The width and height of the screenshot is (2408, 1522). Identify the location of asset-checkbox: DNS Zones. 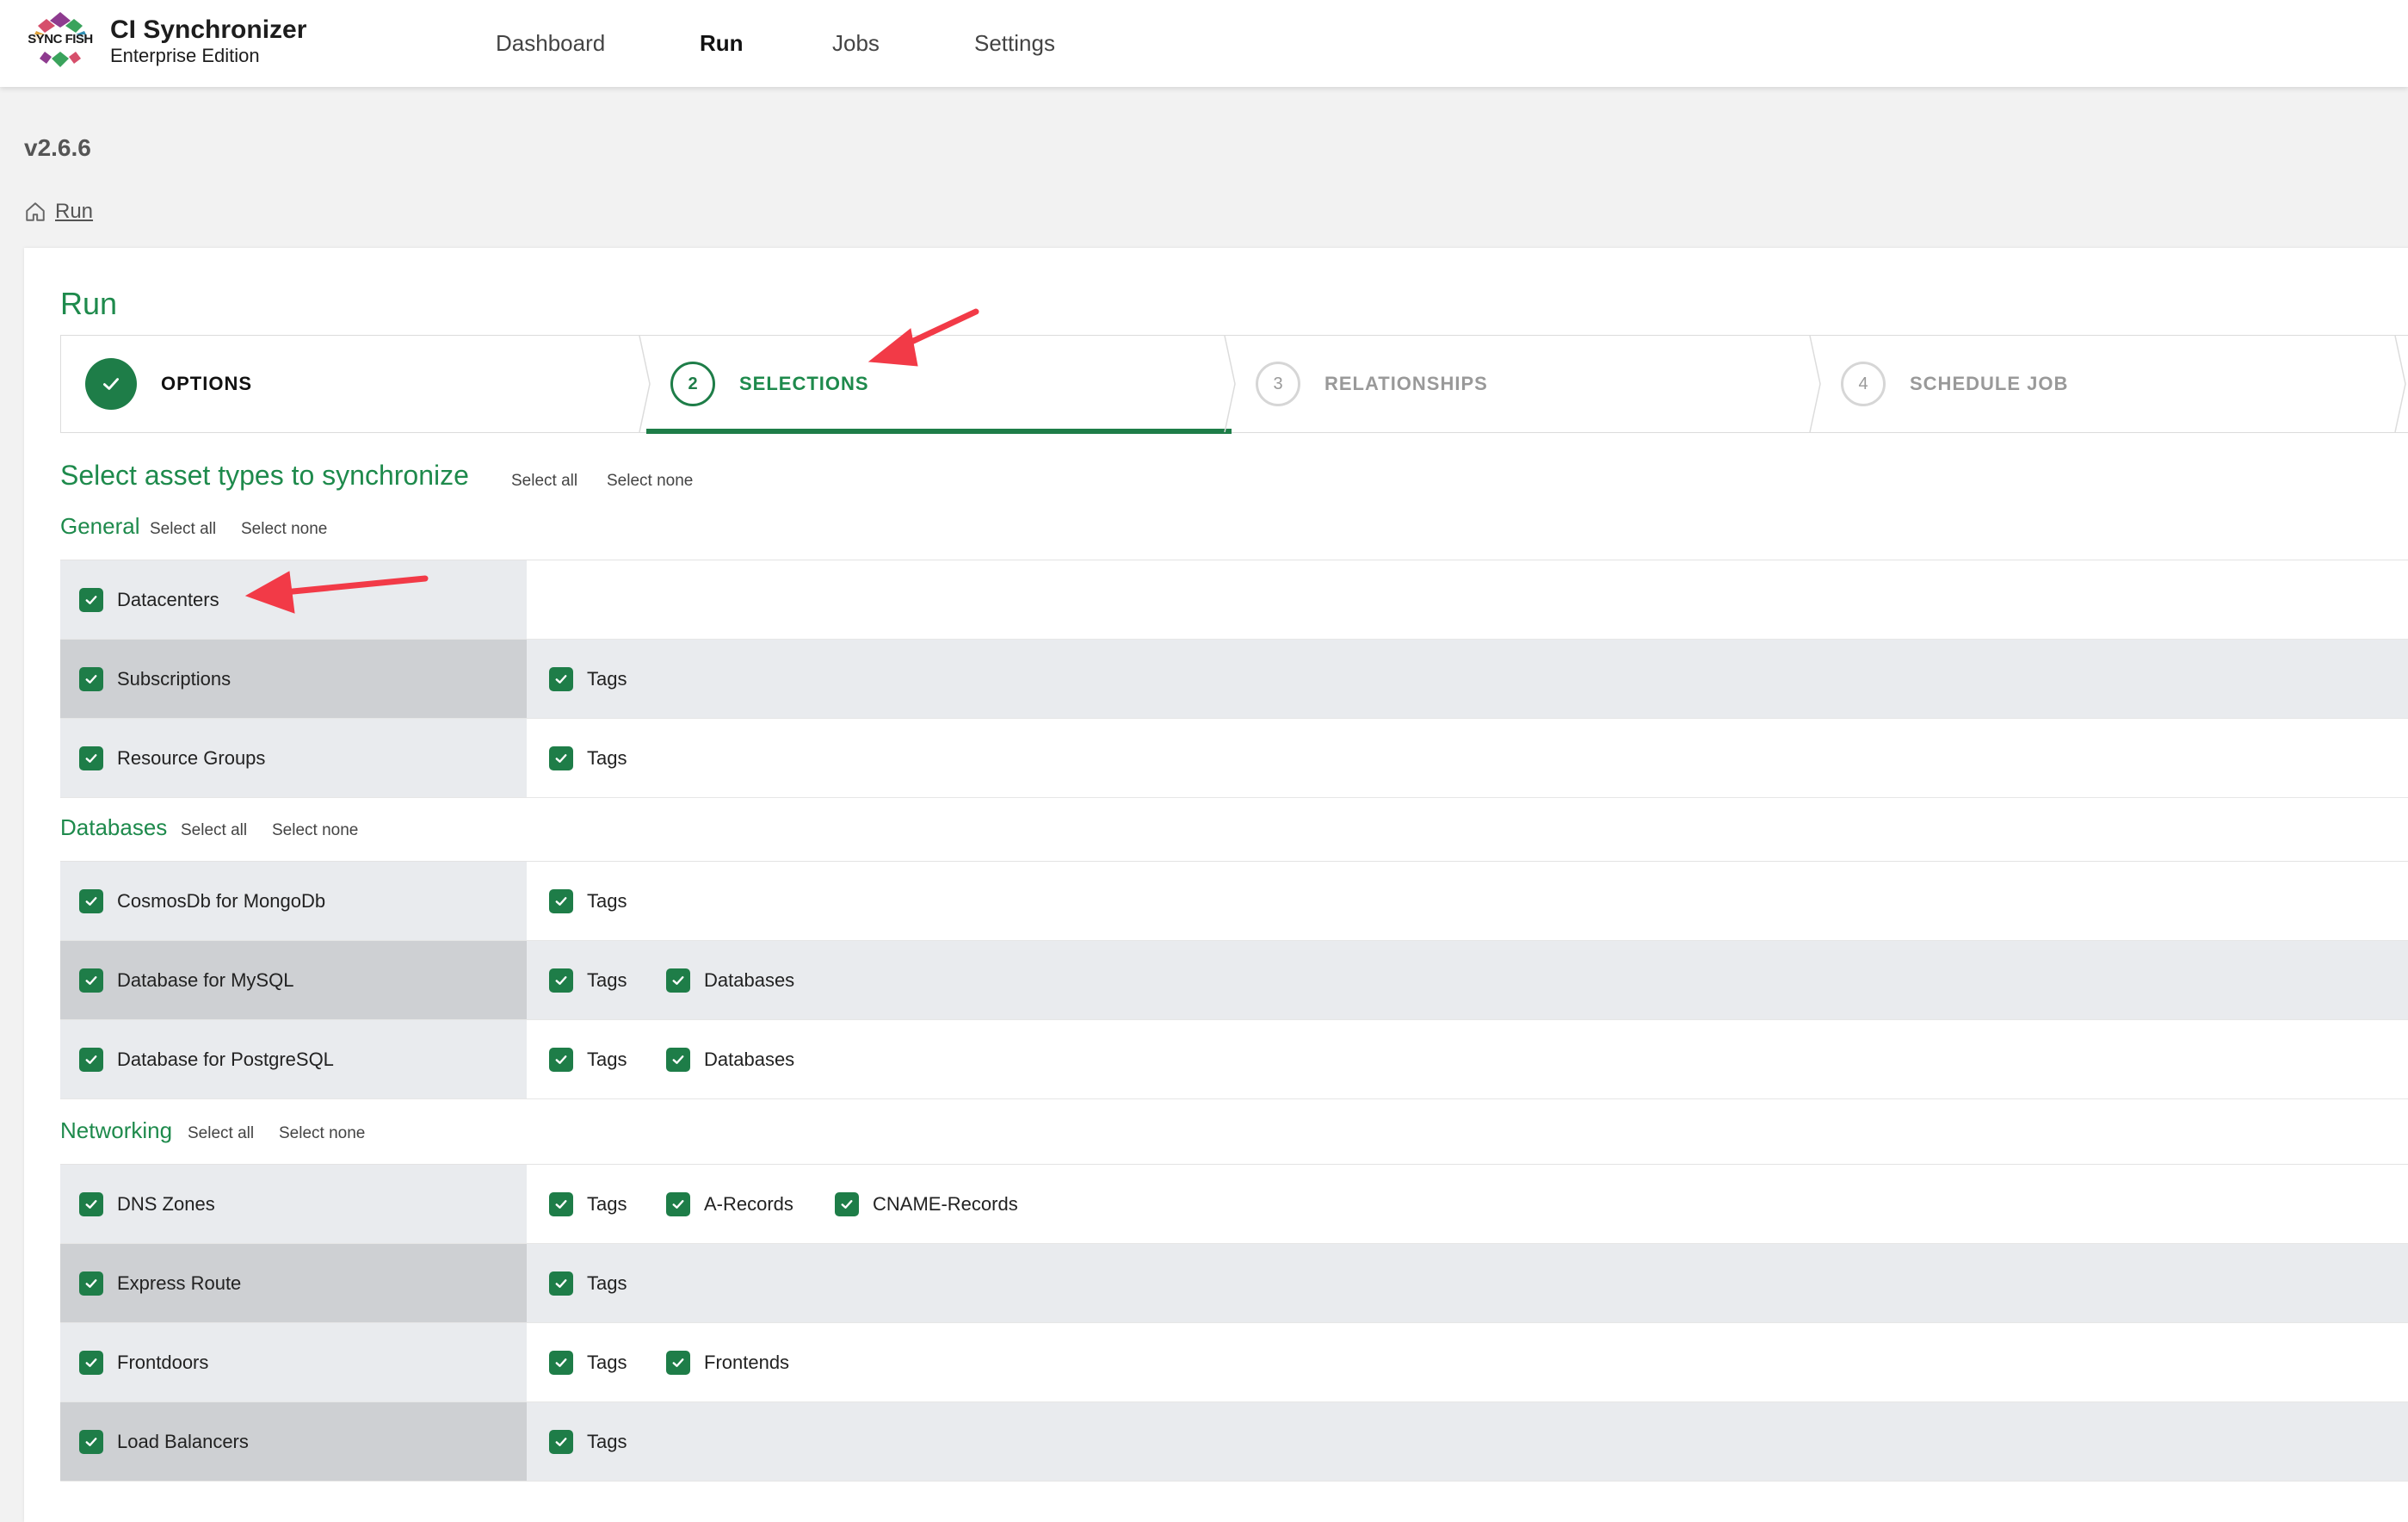
(147, 1204).